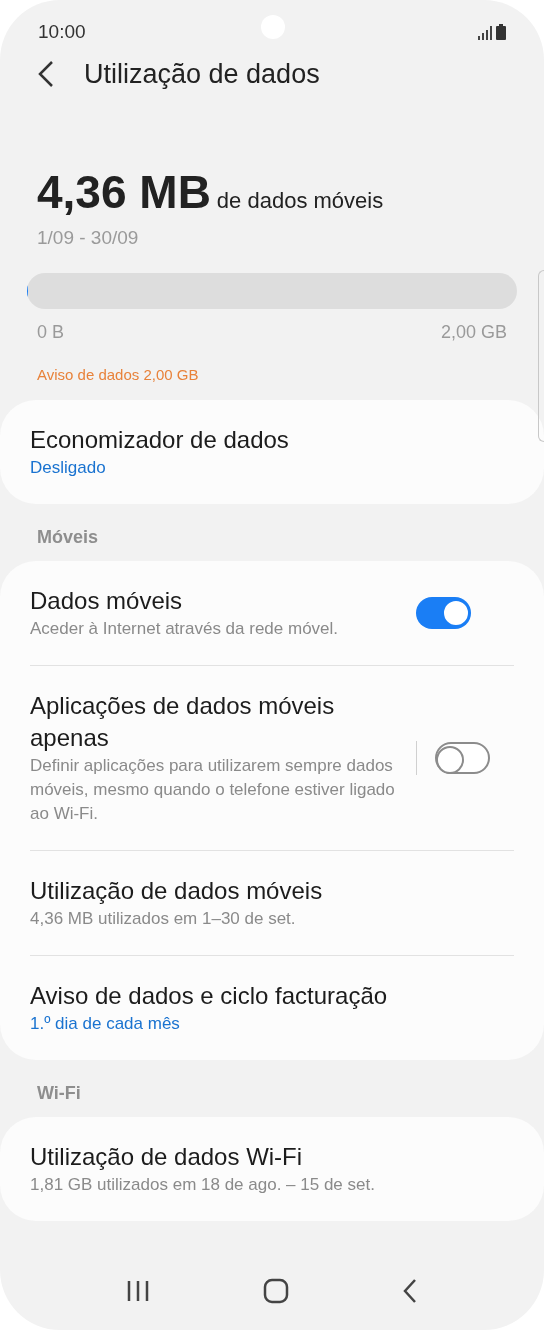 This screenshot has height=1330, width=544. I want to click on setting-summary: 4,36 MB utilizados em 1–30 de set., so click(163, 919).